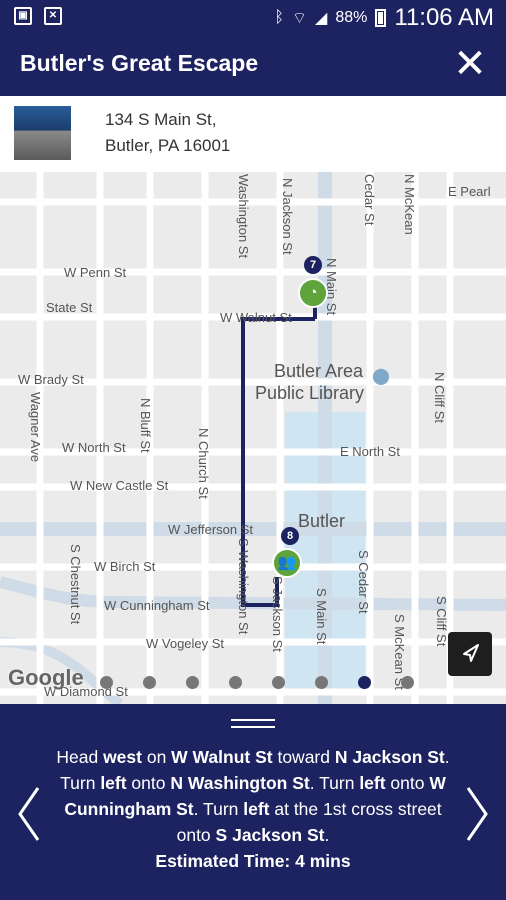 This screenshot has height=900, width=506. I want to click on address-line-2: Butler, PA 16001, so click(168, 145).